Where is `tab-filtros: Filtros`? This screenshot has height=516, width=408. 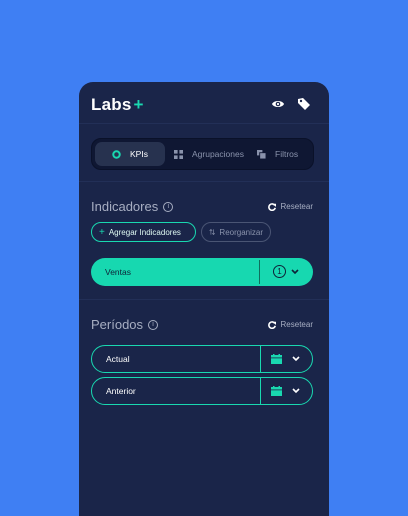
tab-filtros: Filtros is located at coordinates (277, 154).